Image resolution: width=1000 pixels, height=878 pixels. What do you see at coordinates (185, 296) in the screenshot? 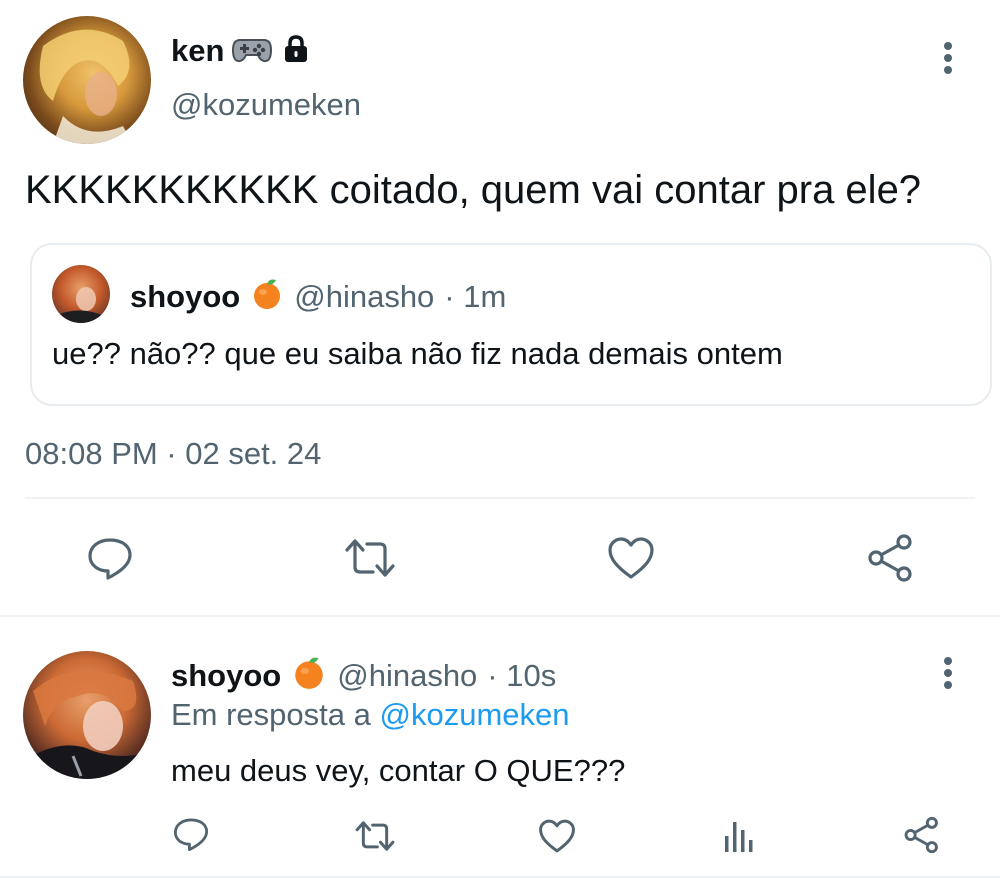
I see `quoted-author-name: shoyoo` at bounding box center [185, 296].